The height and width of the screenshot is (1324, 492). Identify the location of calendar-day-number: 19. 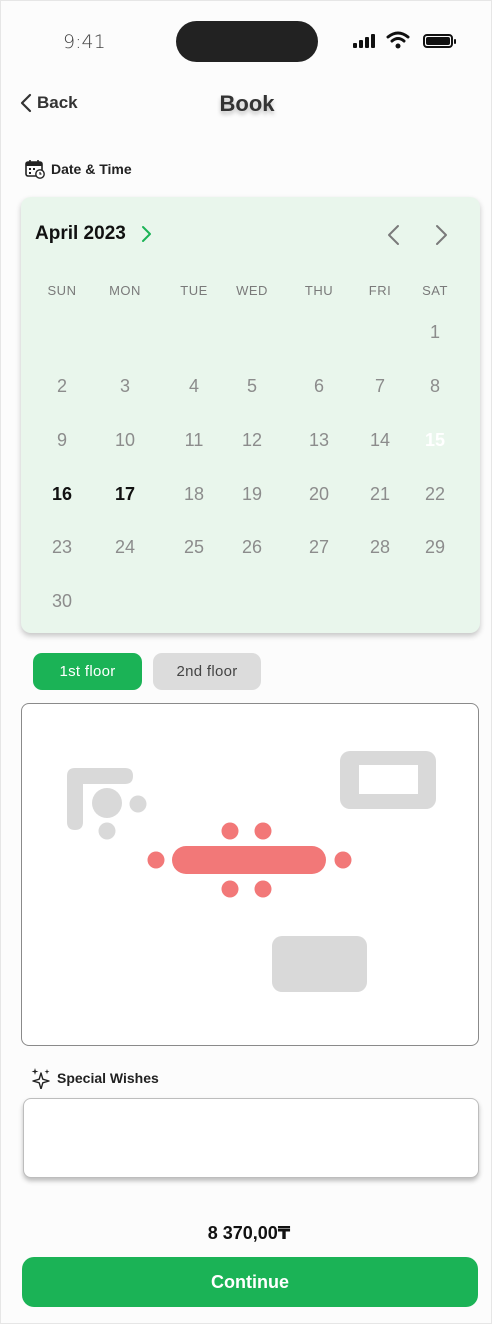
(252, 494).